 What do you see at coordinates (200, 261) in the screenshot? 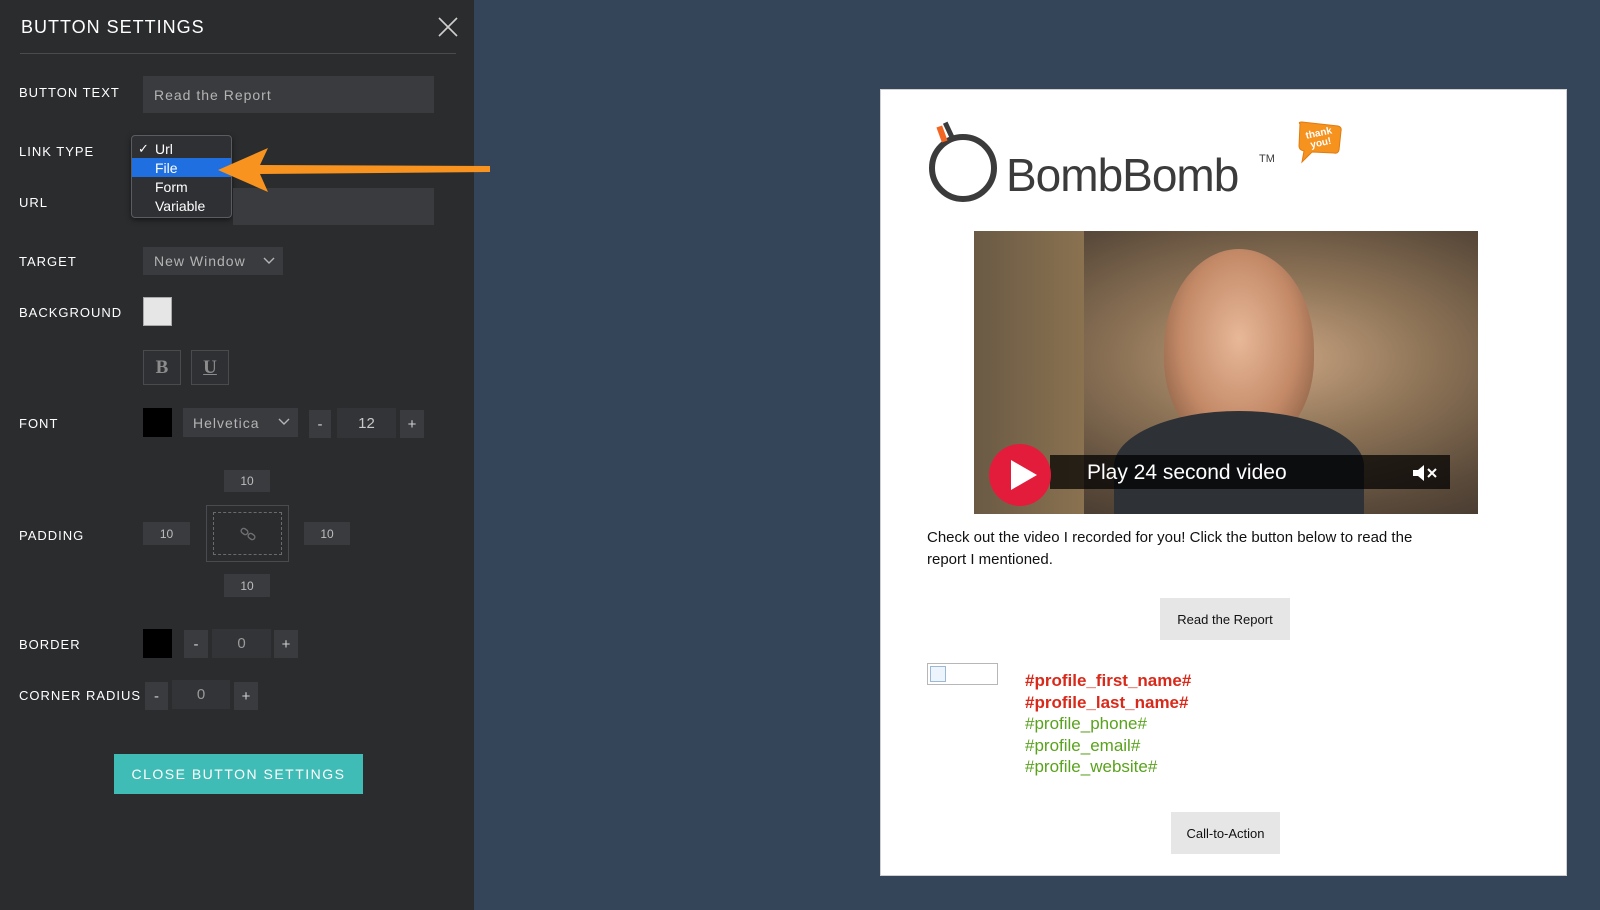
I see `target-value: New Window` at bounding box center [200, 261].